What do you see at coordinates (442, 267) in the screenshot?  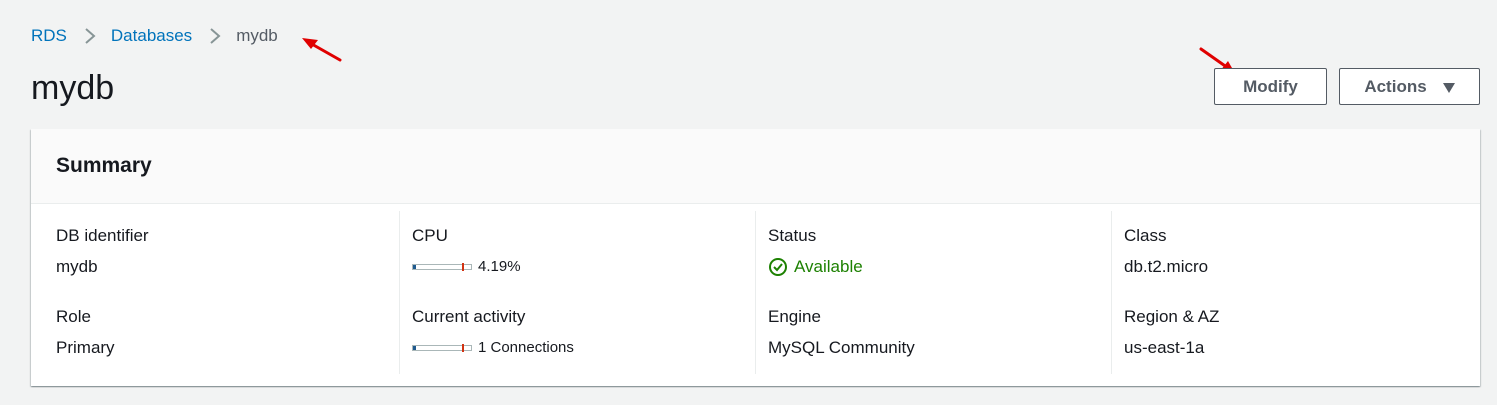 I see `cpu-meter` at bounding box center [442, 267].